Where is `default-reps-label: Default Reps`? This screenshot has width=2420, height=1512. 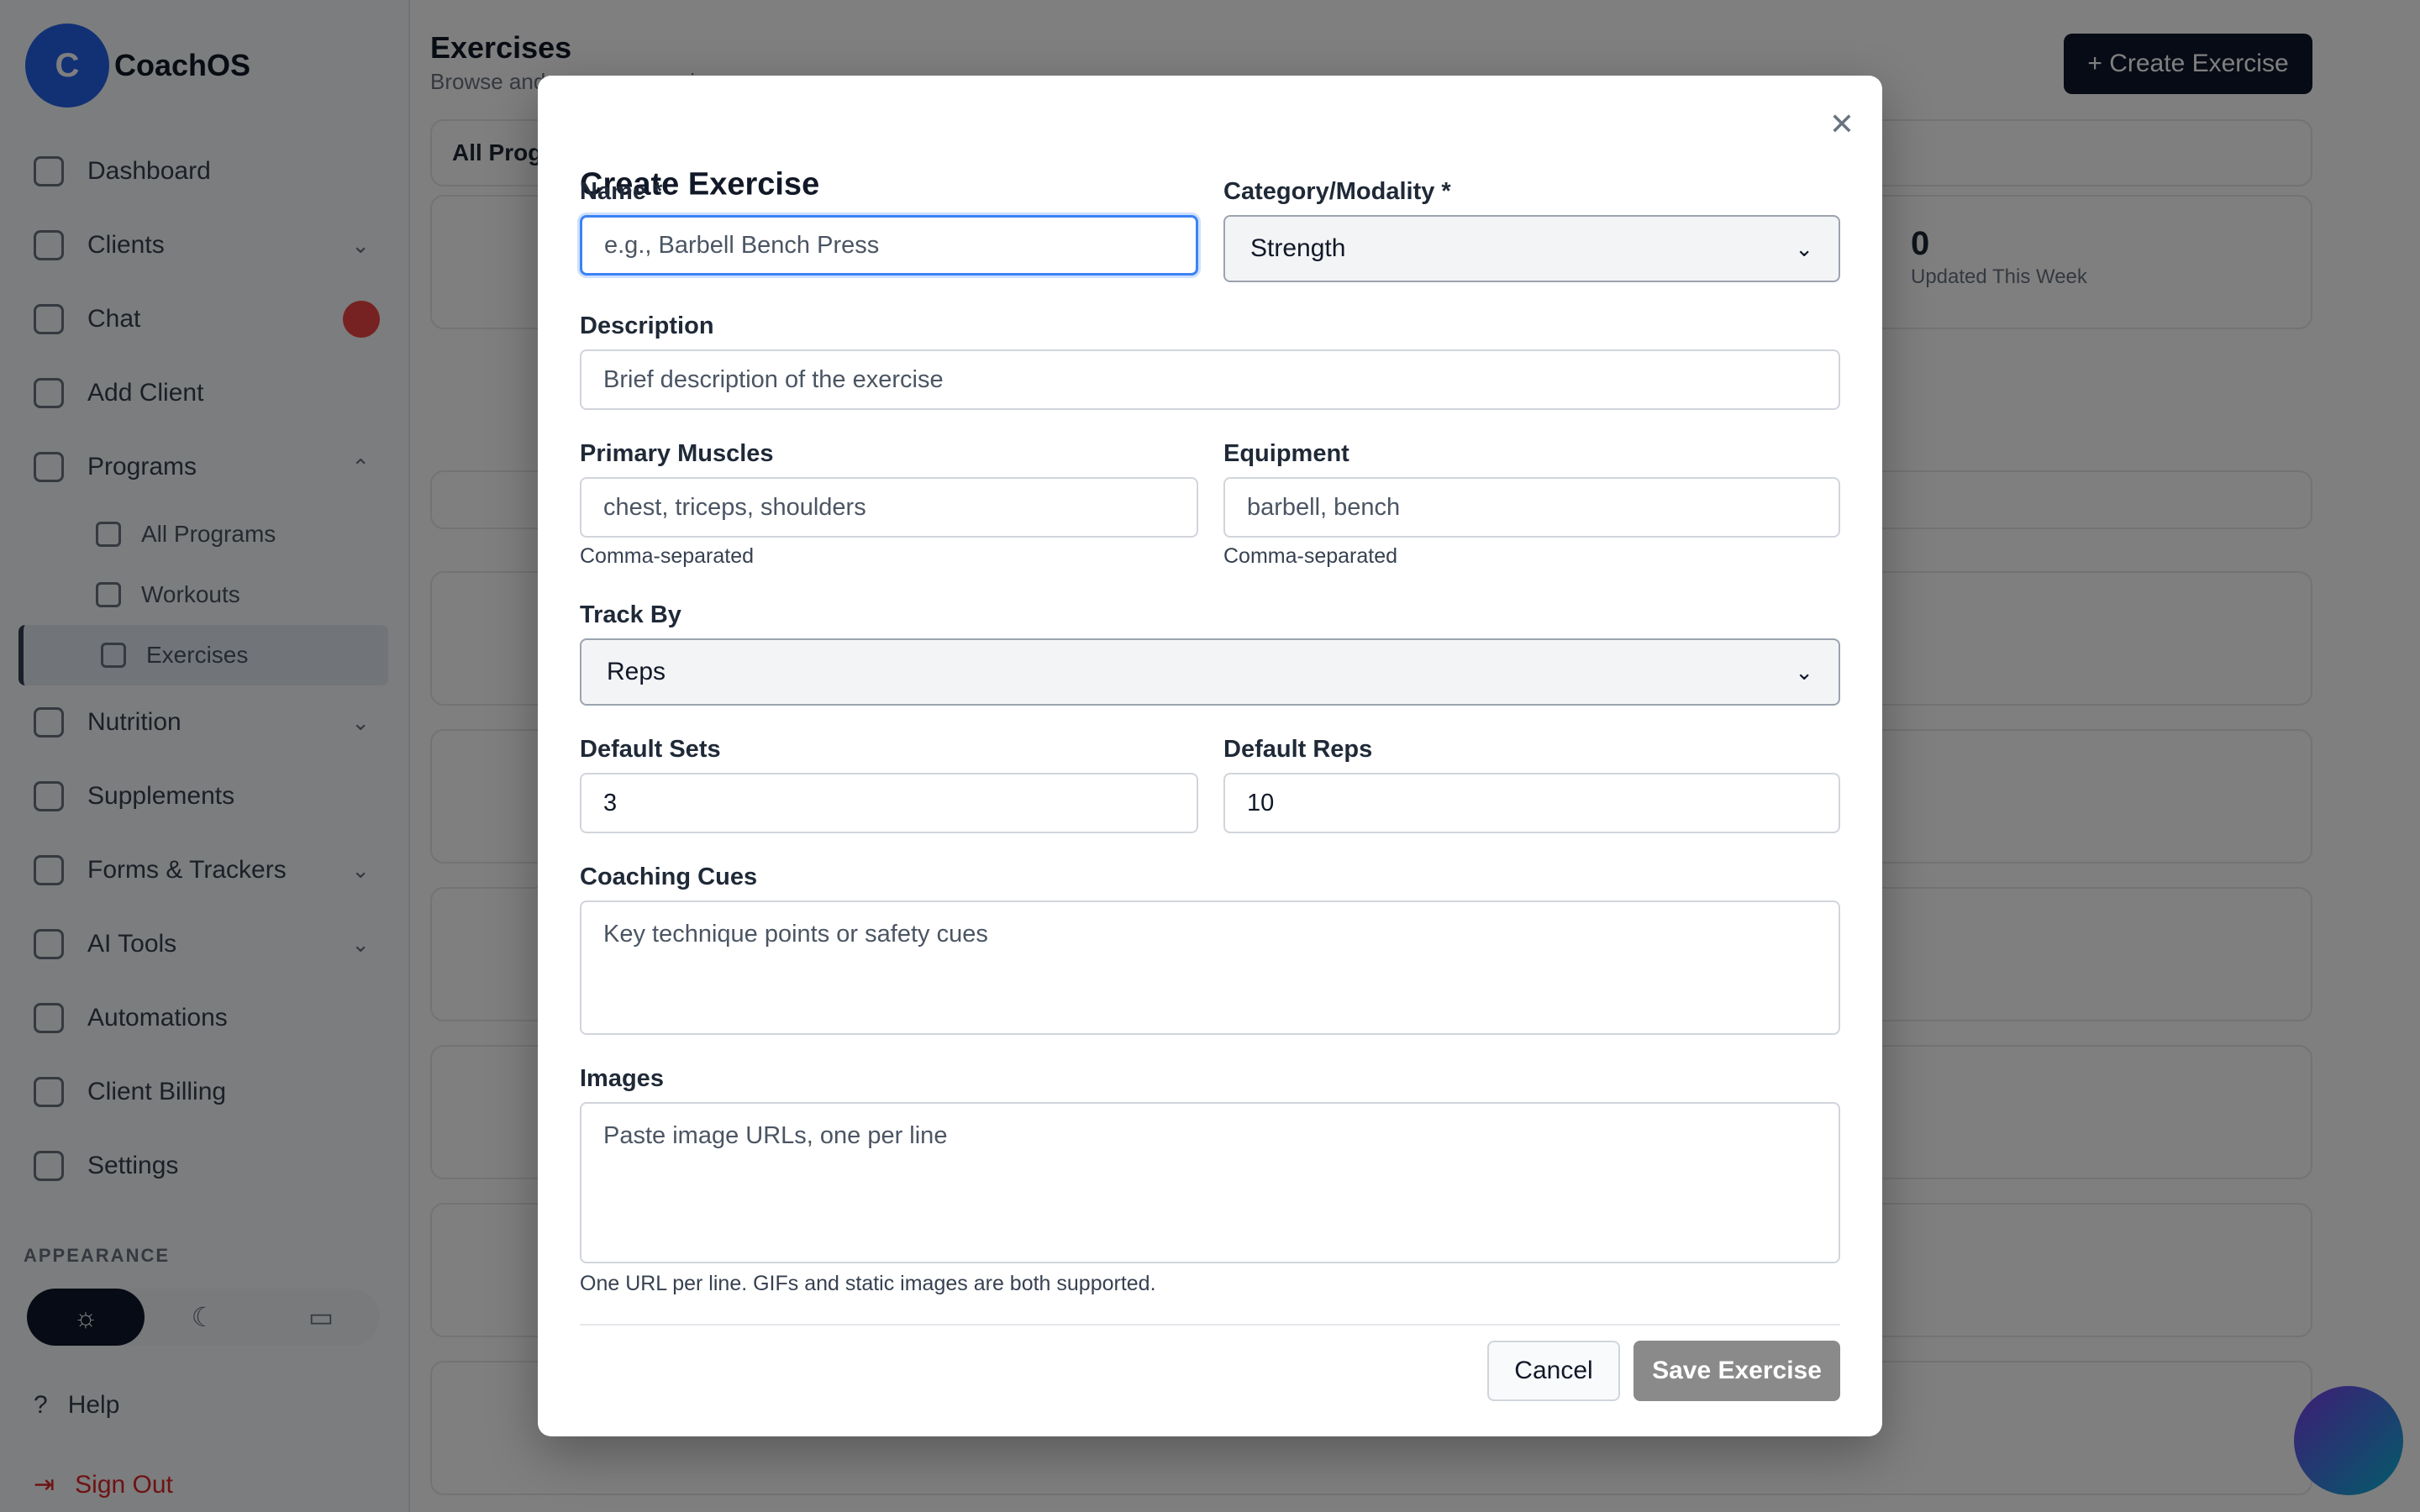
default-reps-label: Default Reps is located at coordinates (1298, 749).